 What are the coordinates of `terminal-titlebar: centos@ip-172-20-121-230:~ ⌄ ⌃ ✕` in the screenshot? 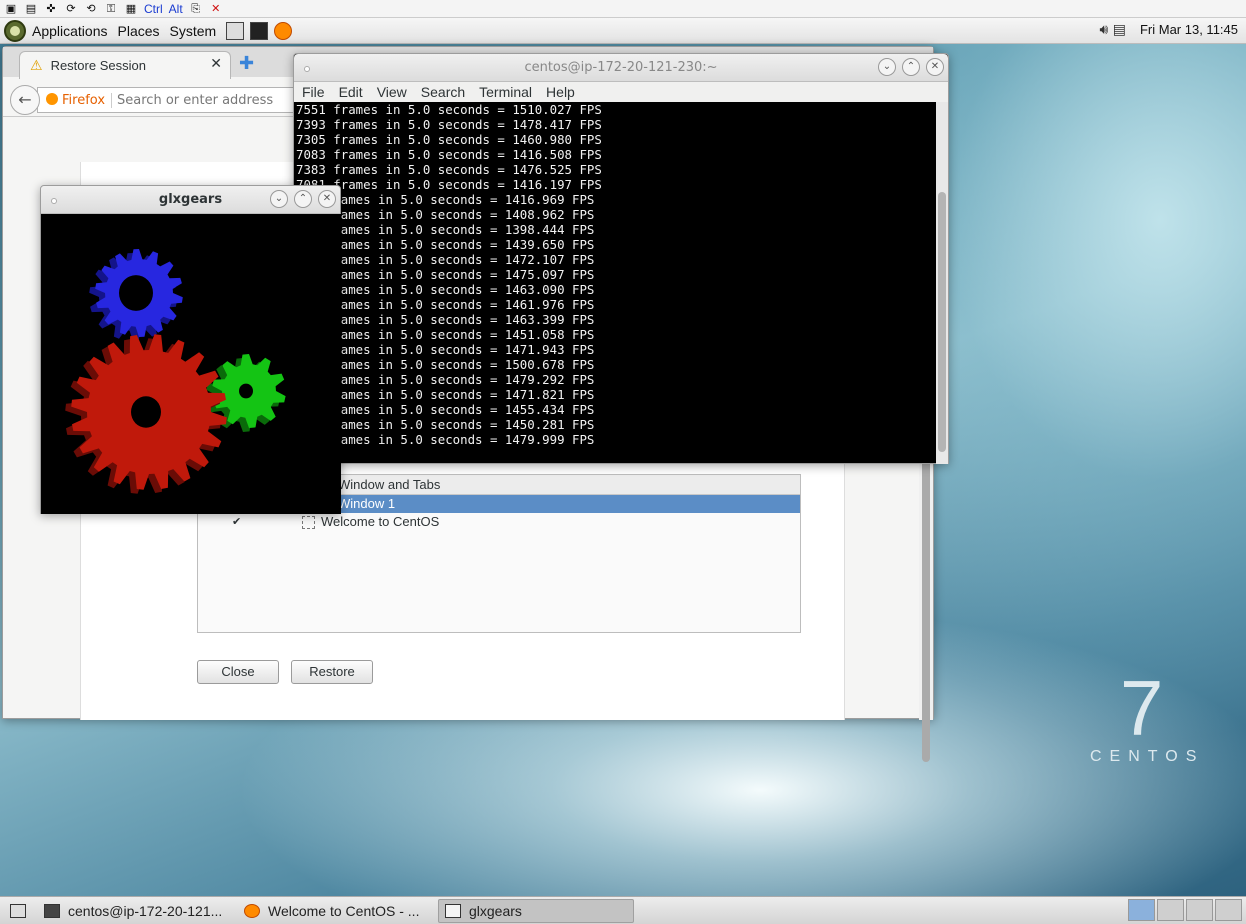 It's located at (621, 68).